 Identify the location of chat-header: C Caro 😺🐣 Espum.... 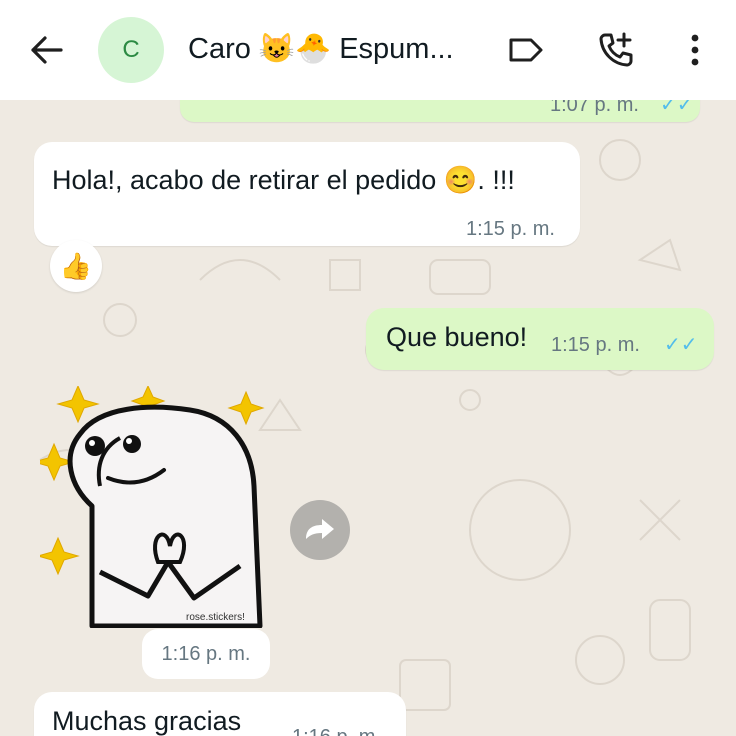
(368, 50).